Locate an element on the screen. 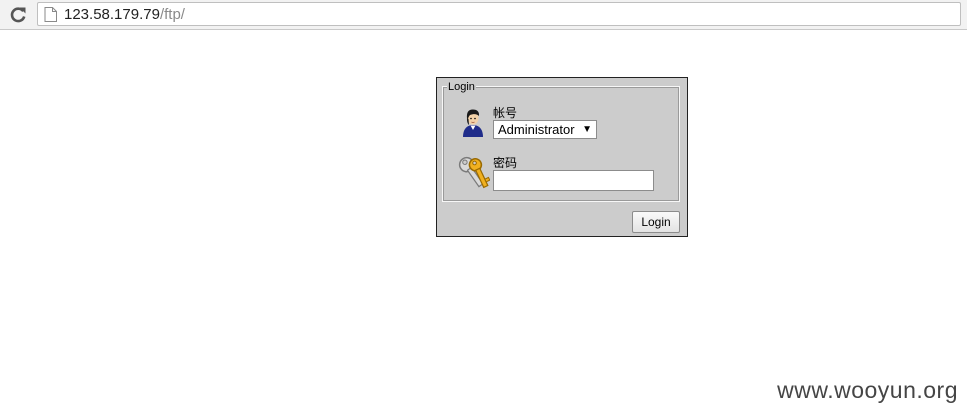  reload-icon is located at coordinates (18, 15).